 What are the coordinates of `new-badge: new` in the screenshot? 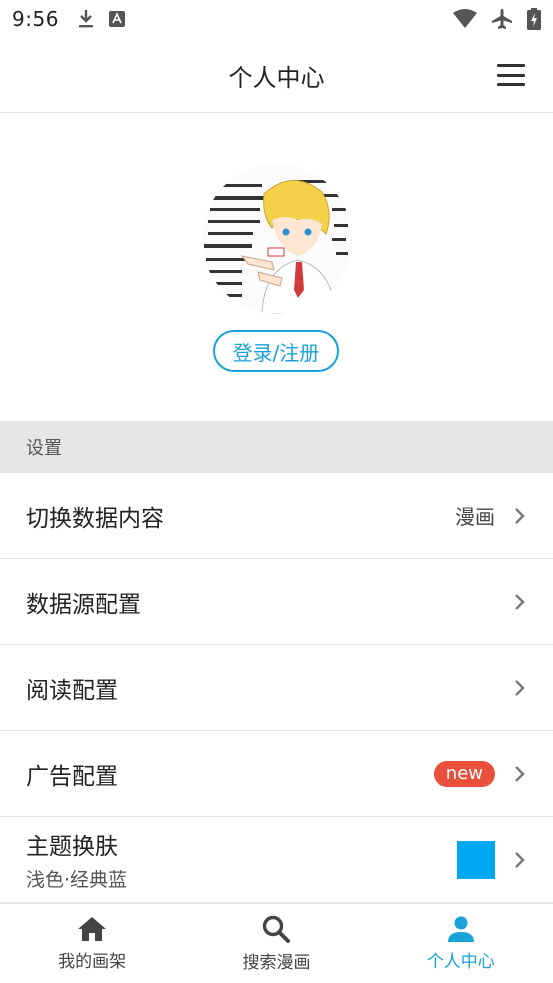 It's located at (464, 773).